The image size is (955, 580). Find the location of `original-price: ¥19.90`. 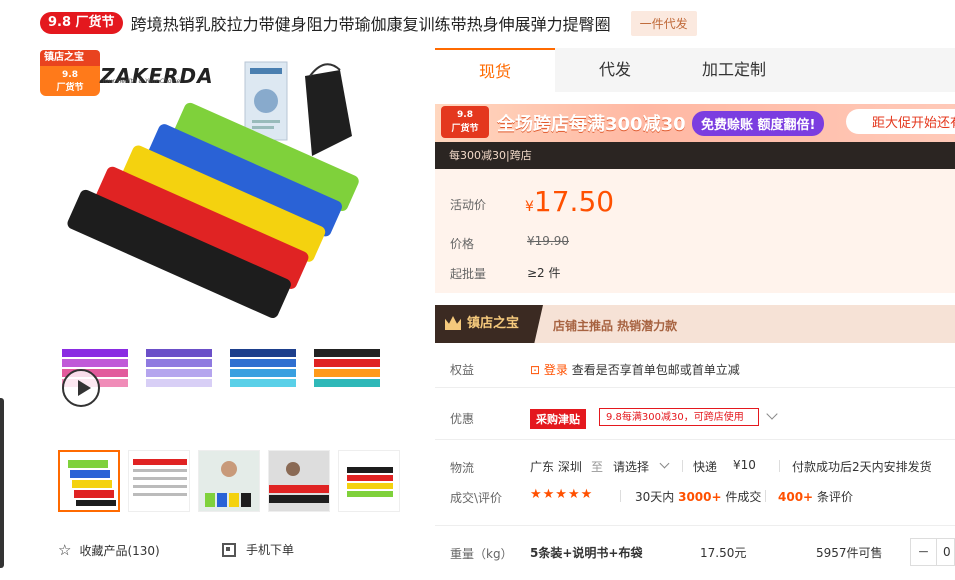

original-price: ¥19.90 is located at coordinates (548, 241).